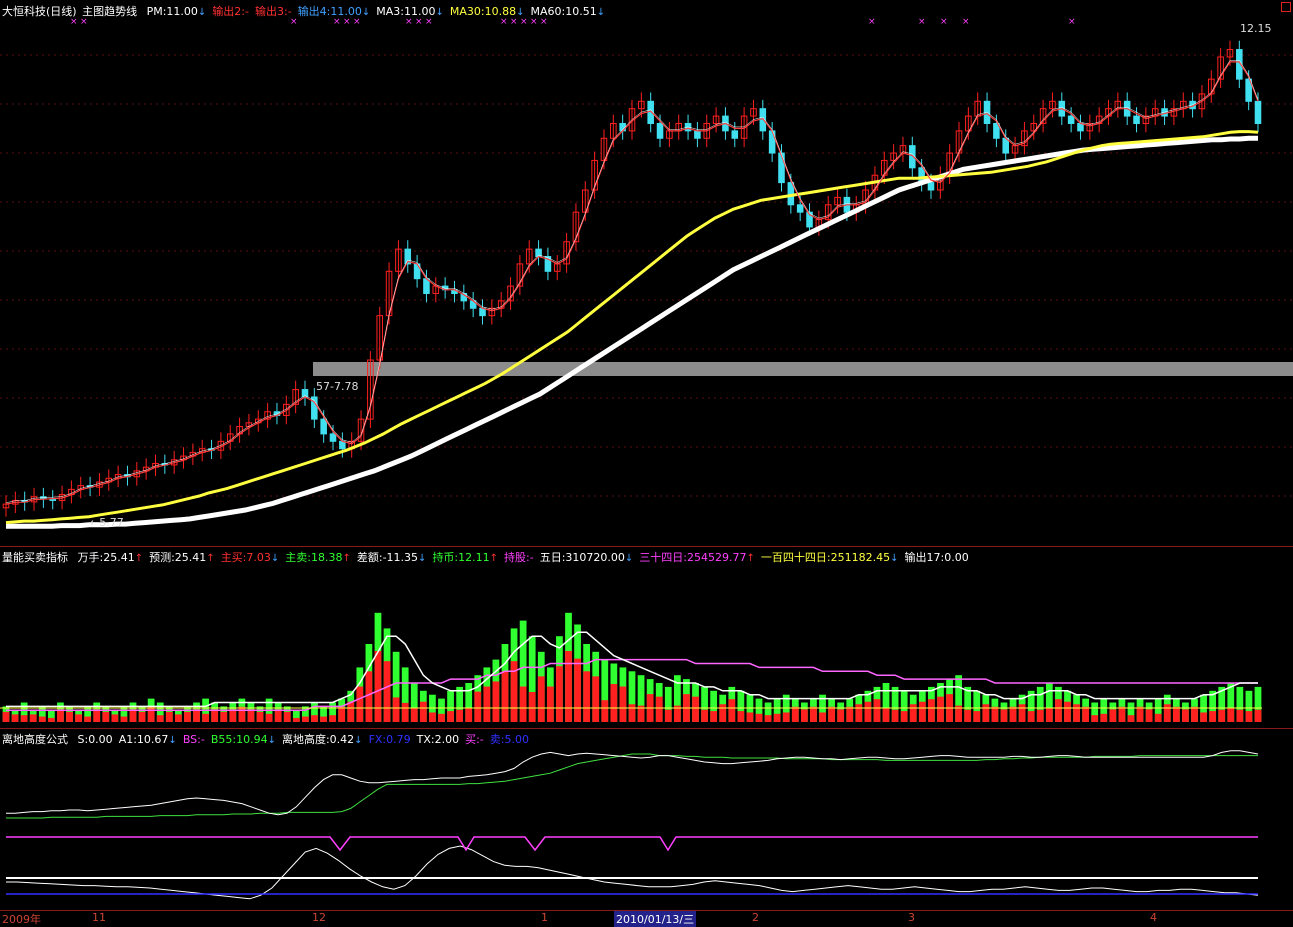 This screenshot has height=927, width=1293. I want to click on date-label: 4, so click(1153, 917).